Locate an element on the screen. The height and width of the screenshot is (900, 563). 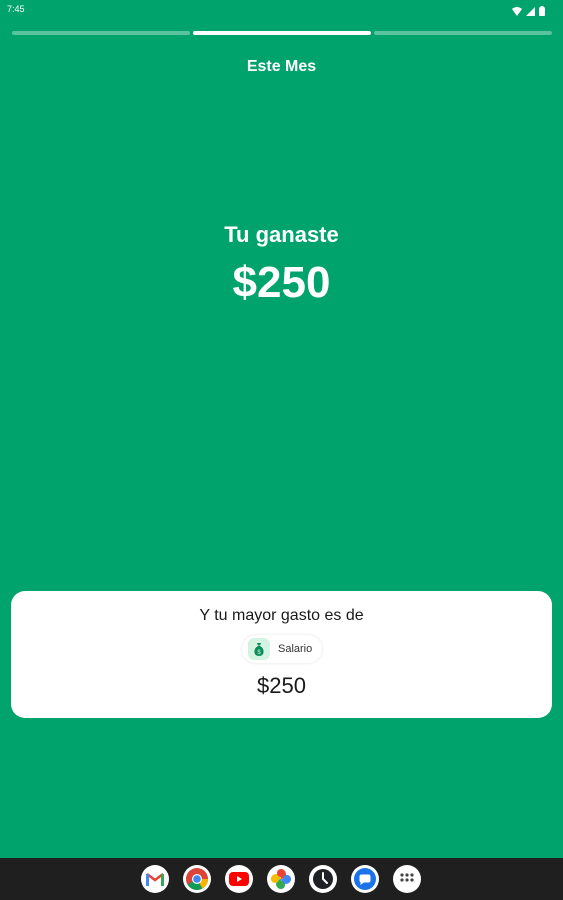
dock-apps is located at coordinates (281, 879).